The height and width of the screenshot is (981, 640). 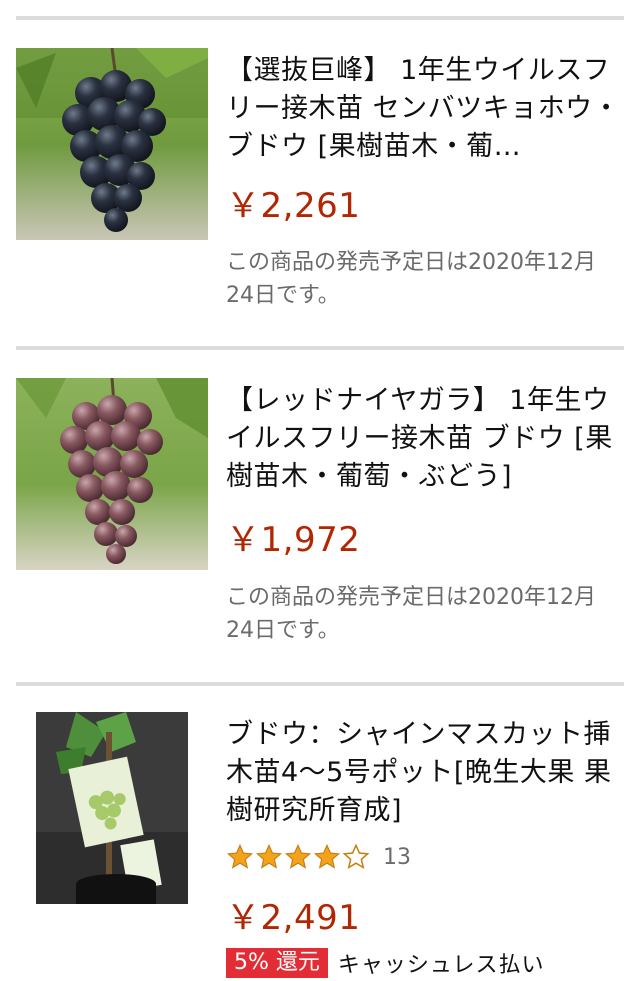 I want to click on star-empty-icon, so click(x=356, y=856).